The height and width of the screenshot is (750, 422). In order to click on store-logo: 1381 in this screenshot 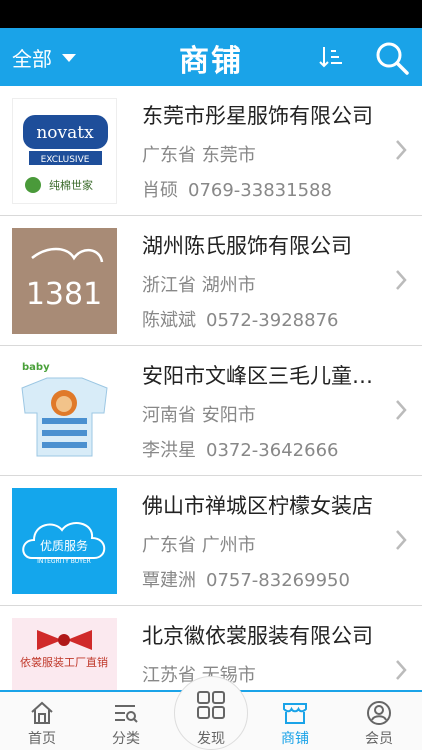, I will do `click(64, 281)`.